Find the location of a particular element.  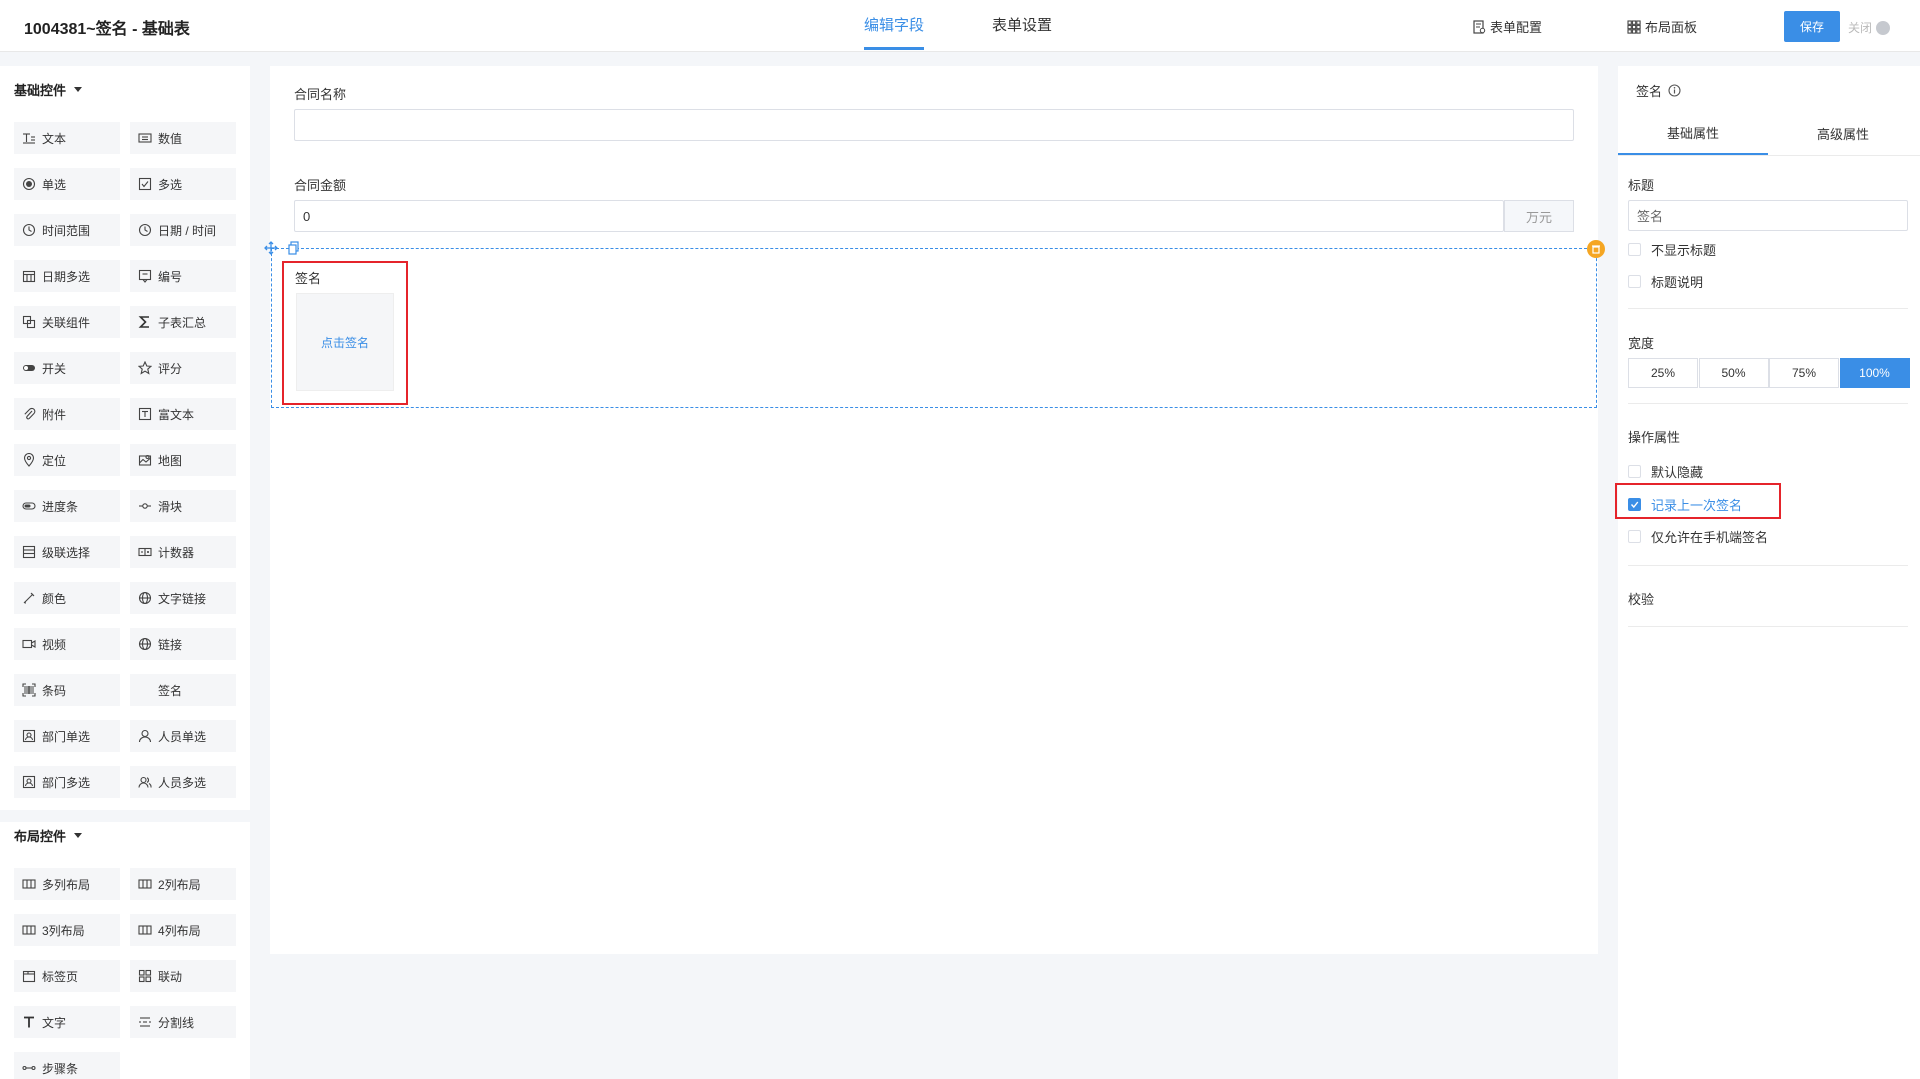

tab-basic-props: 基础属性 is located at coordinates (1693, 133).